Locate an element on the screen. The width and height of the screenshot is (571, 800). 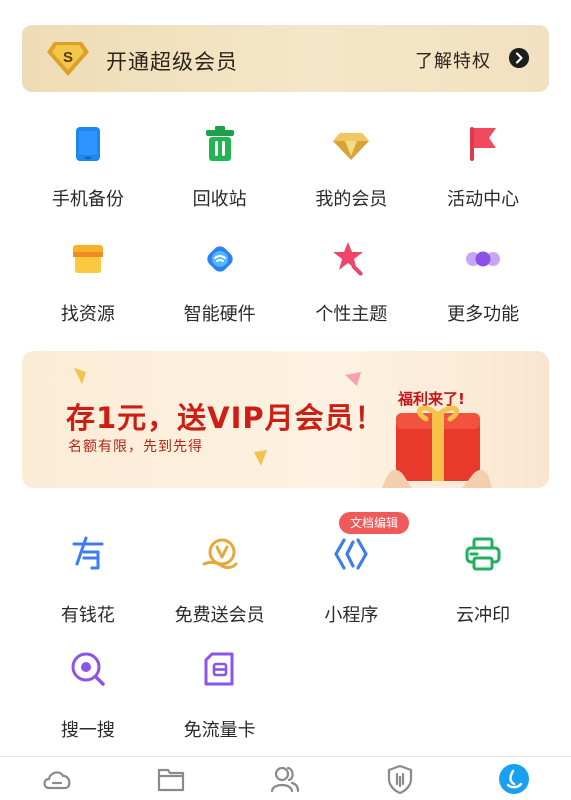
smart-hardware-icon is located at coordinates (219, 259).